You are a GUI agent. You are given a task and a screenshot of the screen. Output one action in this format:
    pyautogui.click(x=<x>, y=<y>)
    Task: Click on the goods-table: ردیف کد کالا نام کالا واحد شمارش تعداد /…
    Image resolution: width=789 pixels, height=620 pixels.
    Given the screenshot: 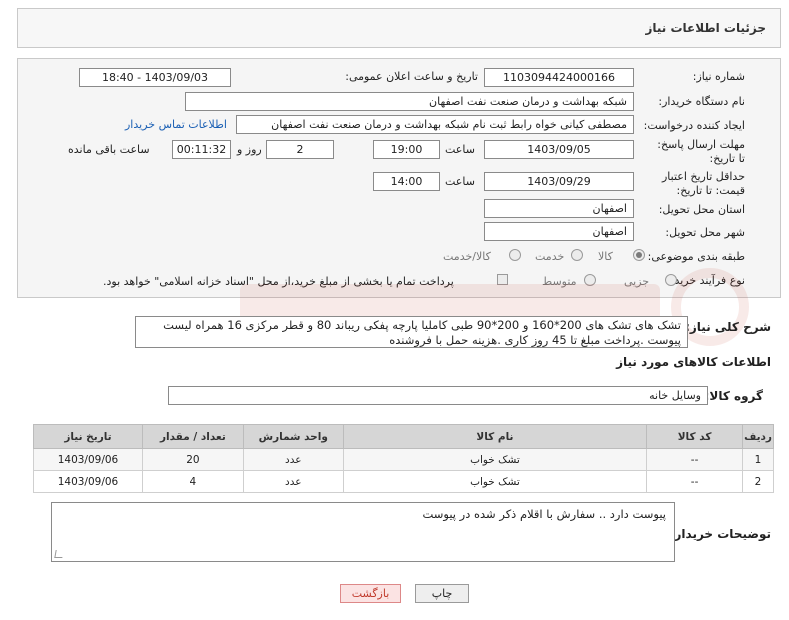 What is the action you would take?
    pyautogui.click(x=403, y=458)
    